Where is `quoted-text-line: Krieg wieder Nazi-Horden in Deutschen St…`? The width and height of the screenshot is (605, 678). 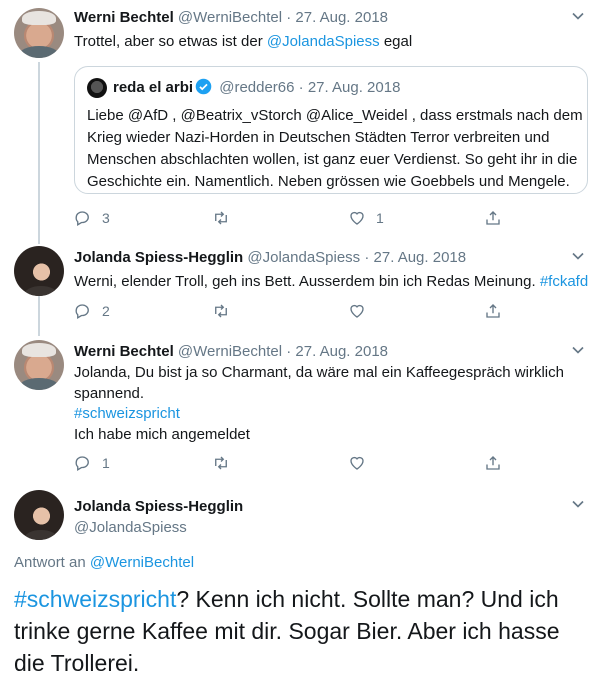 quoted-text-line: Krieg wieder Nazi-Horden in Deutschen St… is located at coordinates (318, 137).